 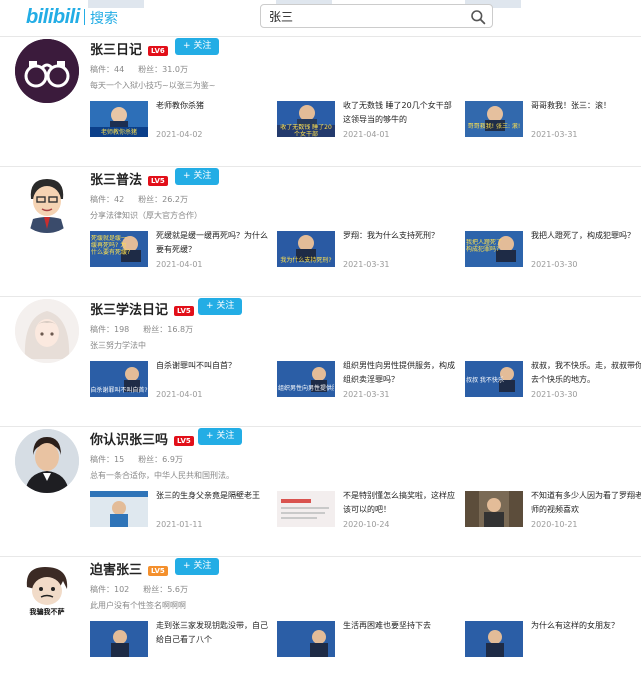 What do you see at coordinates (181, 510) in the screenshot?
I see `video-item: 张三的生身父亲竟是隔壁老王 2021-01-11` at bounding box center [181, 510].